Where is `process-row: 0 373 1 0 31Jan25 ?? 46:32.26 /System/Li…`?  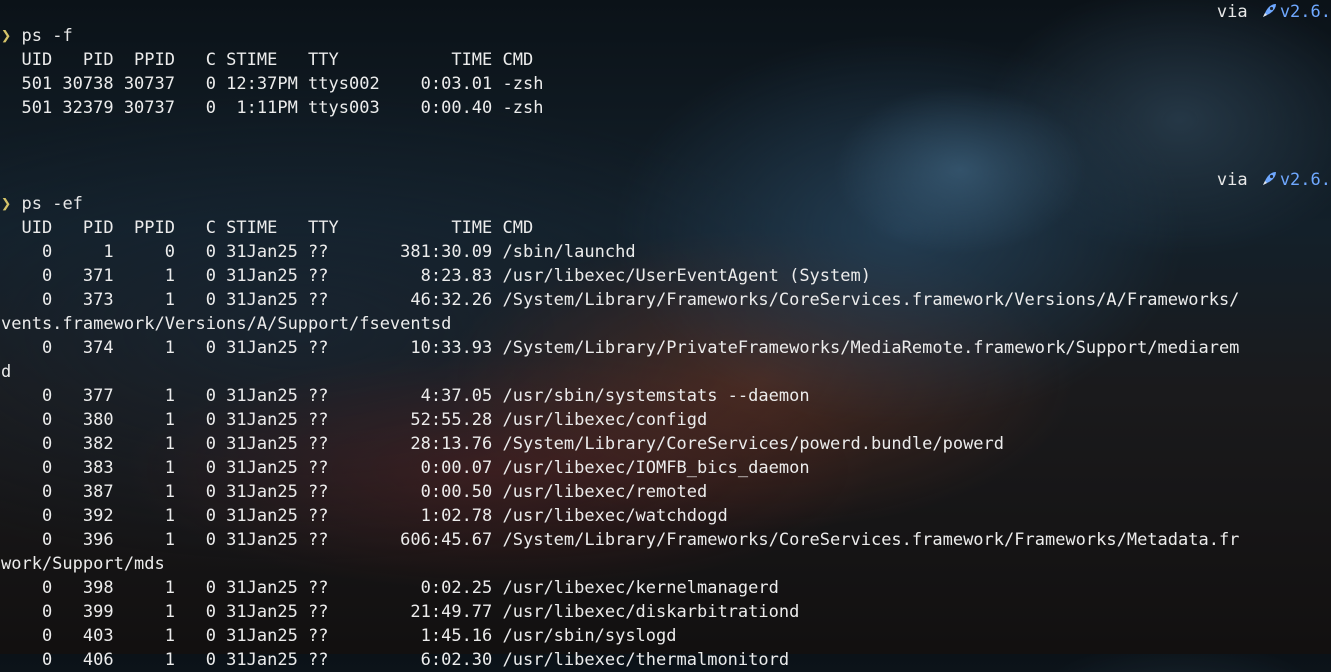
process-row: 0 373 1 0 31Jan25 ?? 46:32.26 /System/Li… is located at coordinates (620, 300).